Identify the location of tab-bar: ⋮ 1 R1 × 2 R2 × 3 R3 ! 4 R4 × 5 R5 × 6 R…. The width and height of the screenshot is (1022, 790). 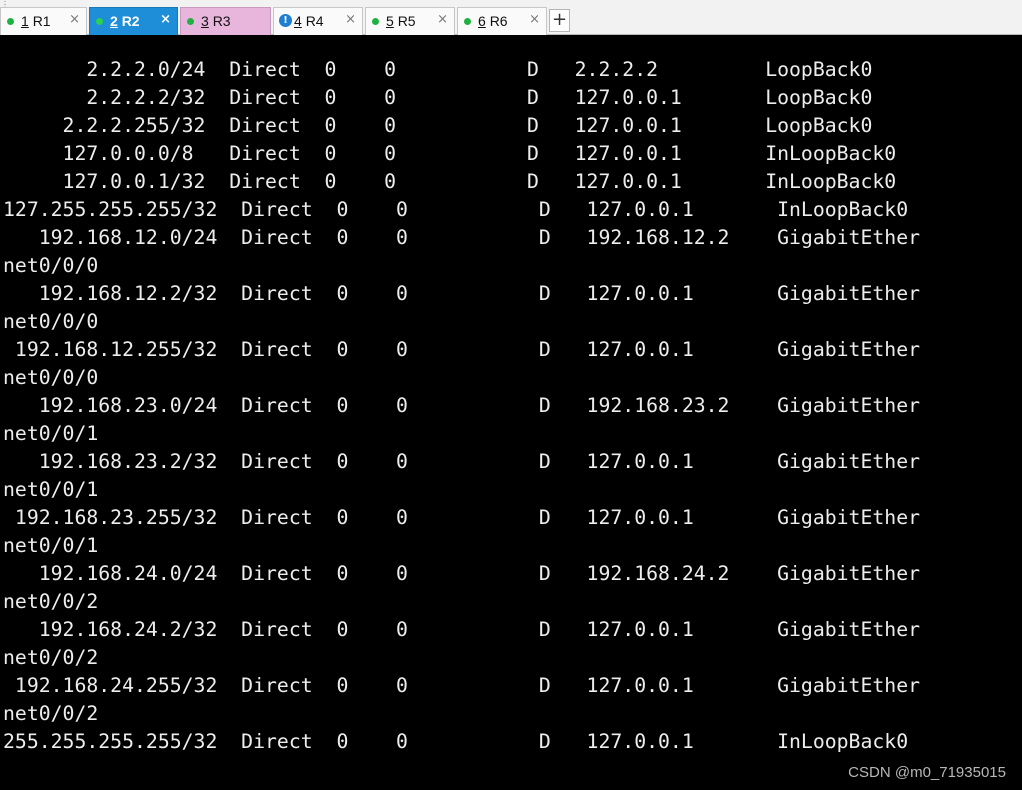
(511, 17).